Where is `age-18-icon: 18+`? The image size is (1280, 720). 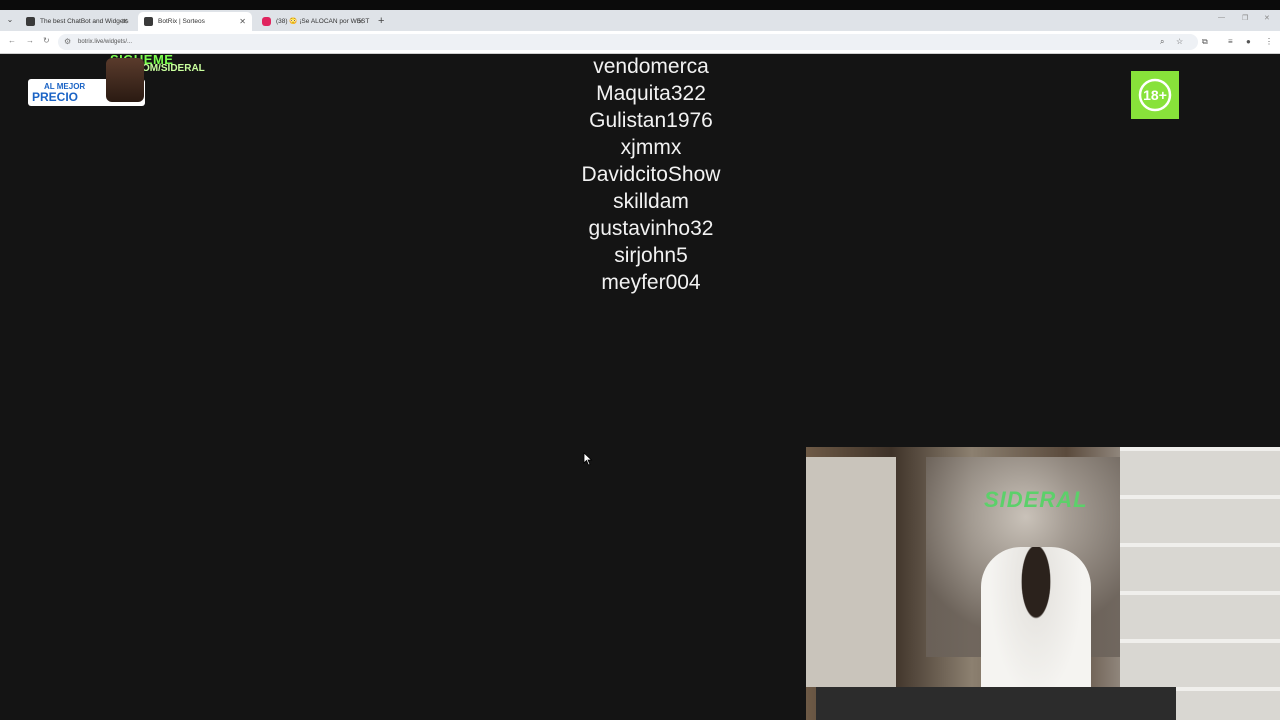 age-18-icon: 18+ is located at coordinates (1155, 95).